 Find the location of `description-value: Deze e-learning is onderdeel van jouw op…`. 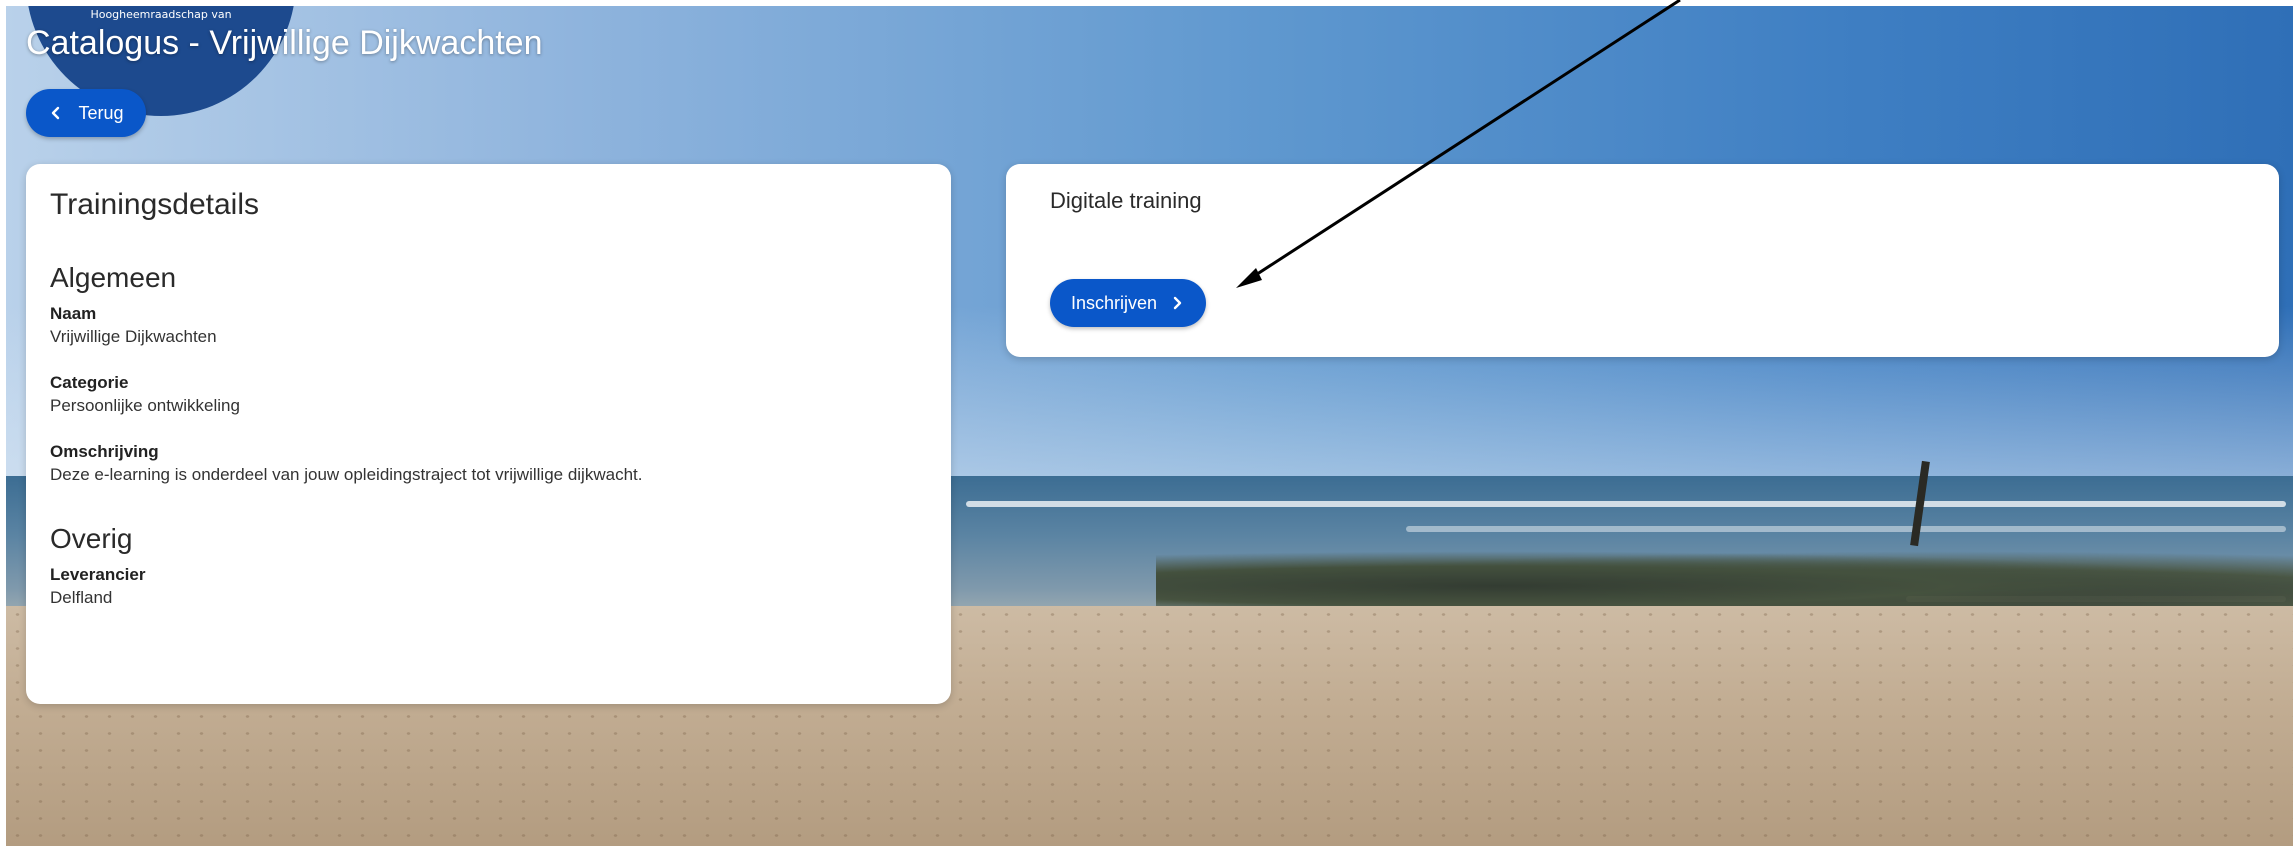

description-value: Deze e-learning is onderdeel van jouw op… is located at coordinates (346, 474).